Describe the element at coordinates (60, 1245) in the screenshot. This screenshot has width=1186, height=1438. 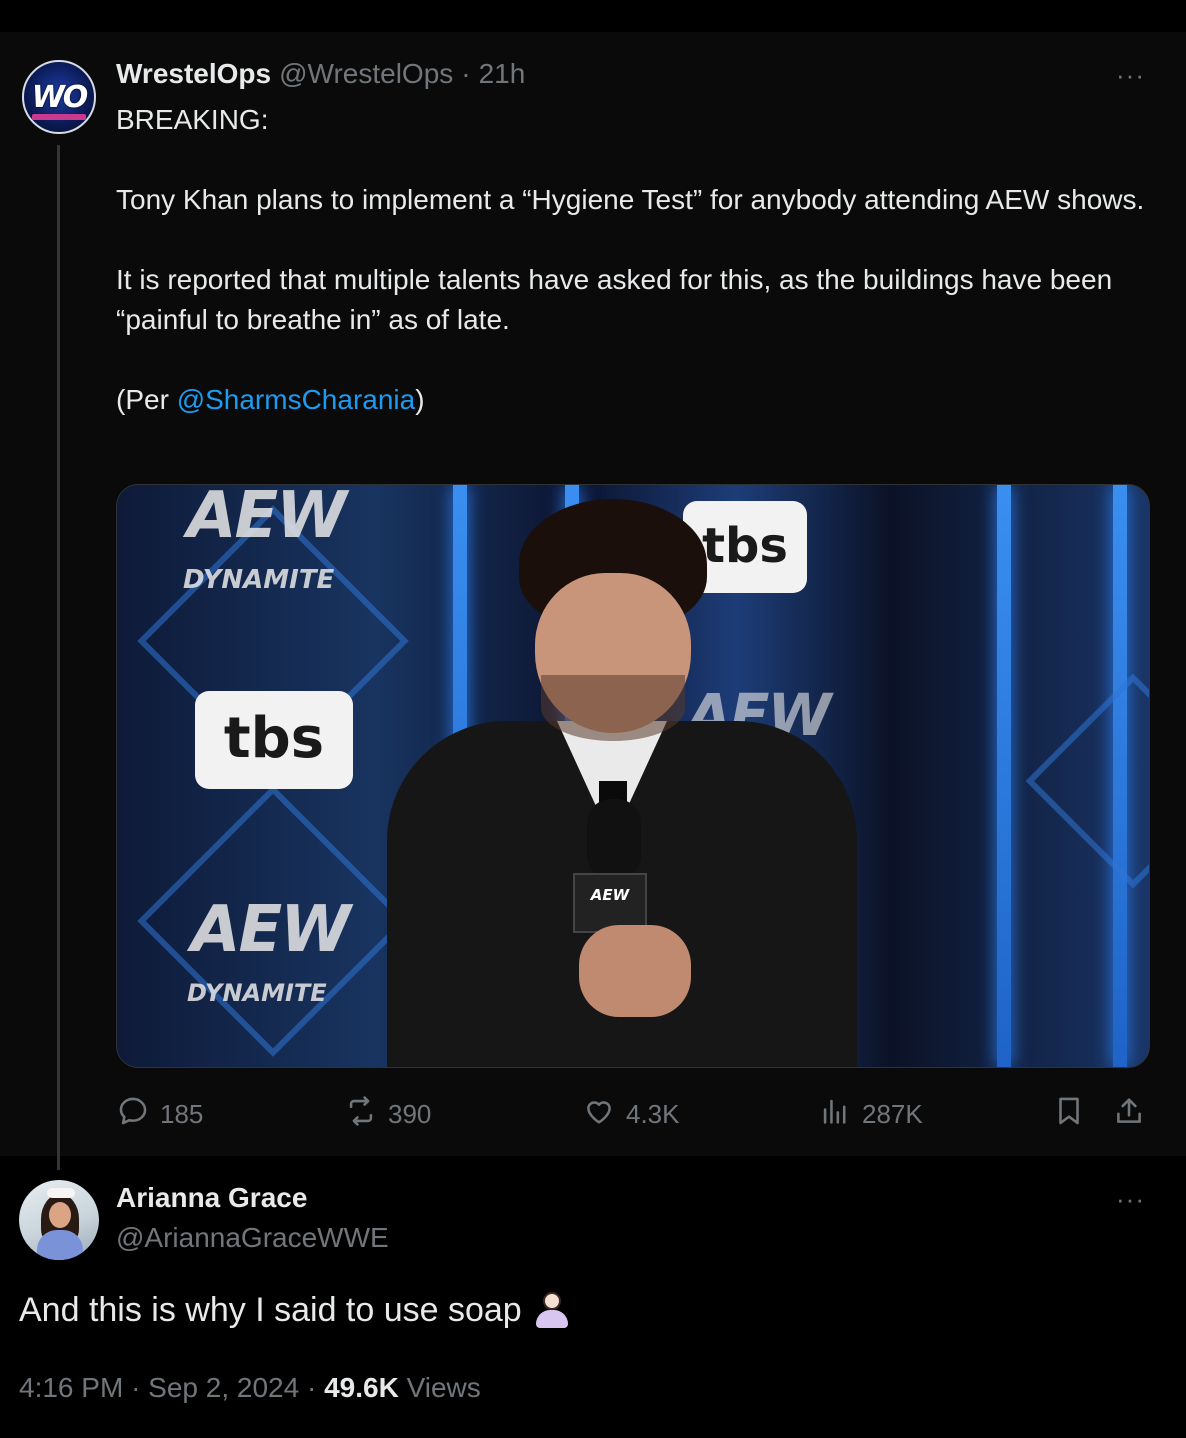
I see `avatar-dress` at that location.